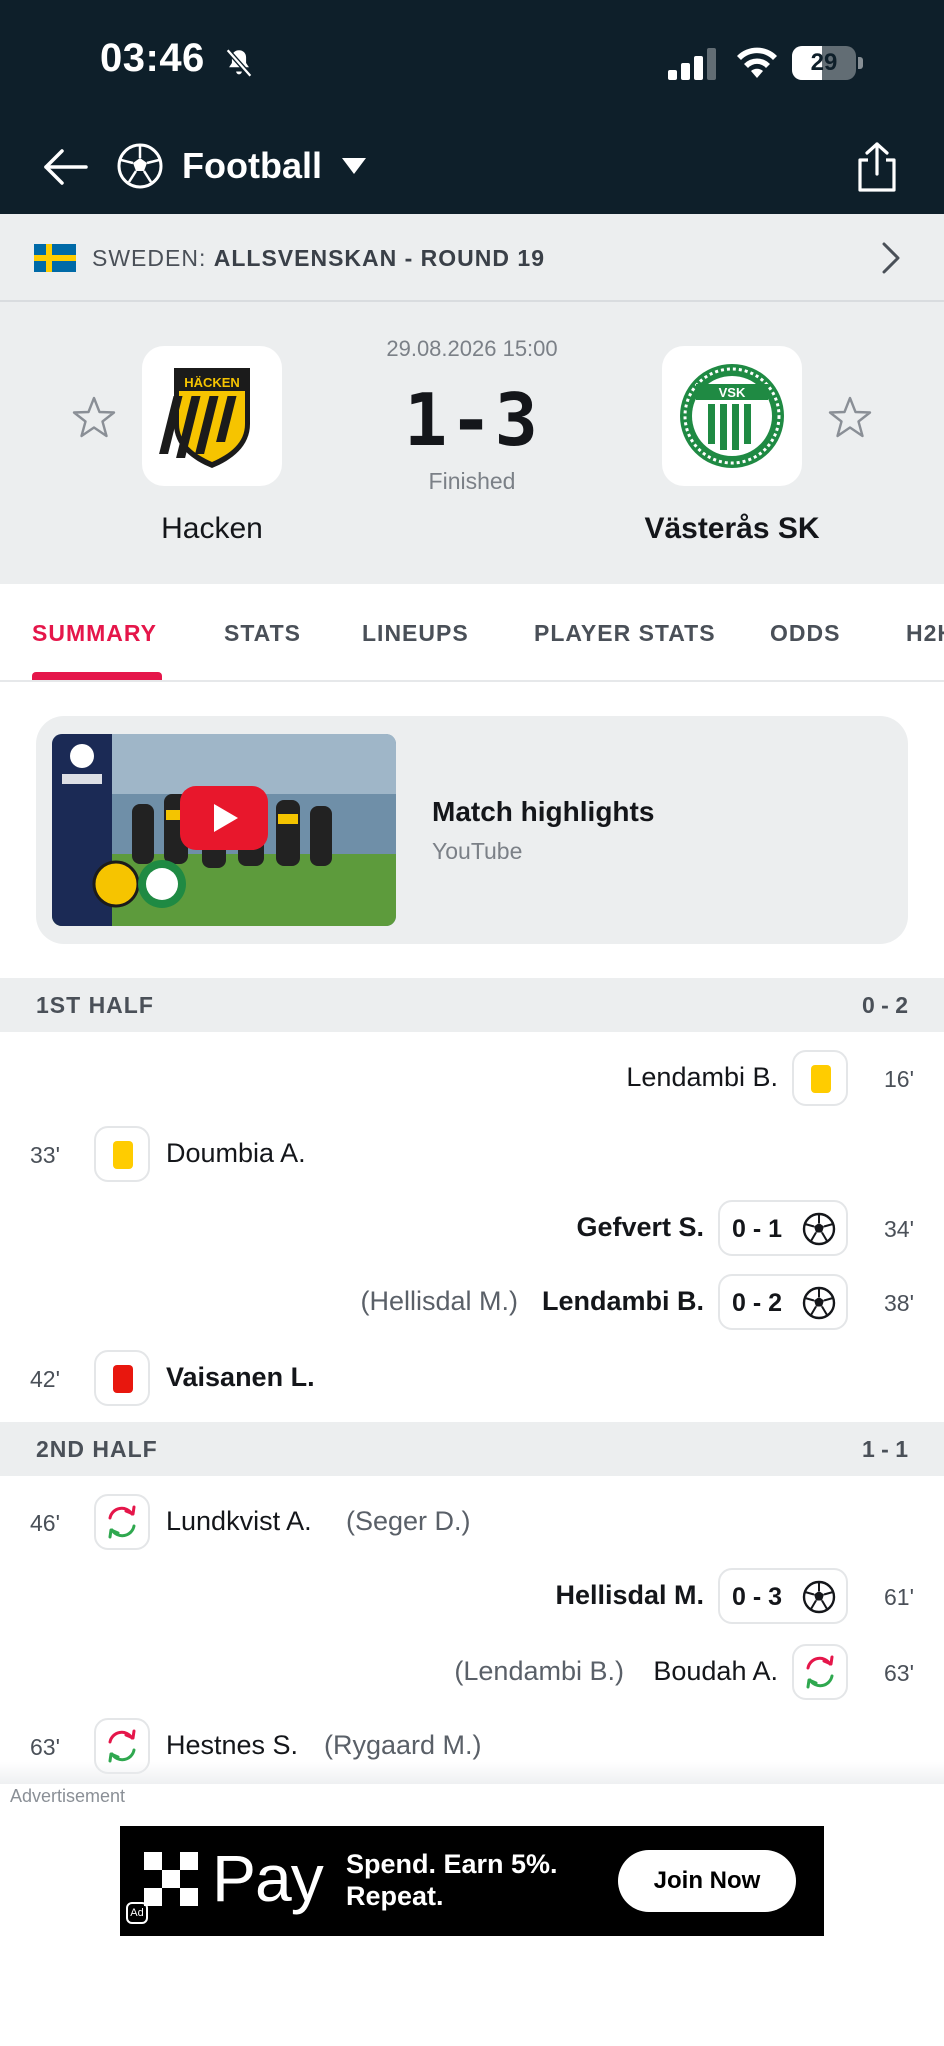  Describe the element at coordinates (543, 812) in the screenshot. I see `highlights-title: Match highlights` at that location.